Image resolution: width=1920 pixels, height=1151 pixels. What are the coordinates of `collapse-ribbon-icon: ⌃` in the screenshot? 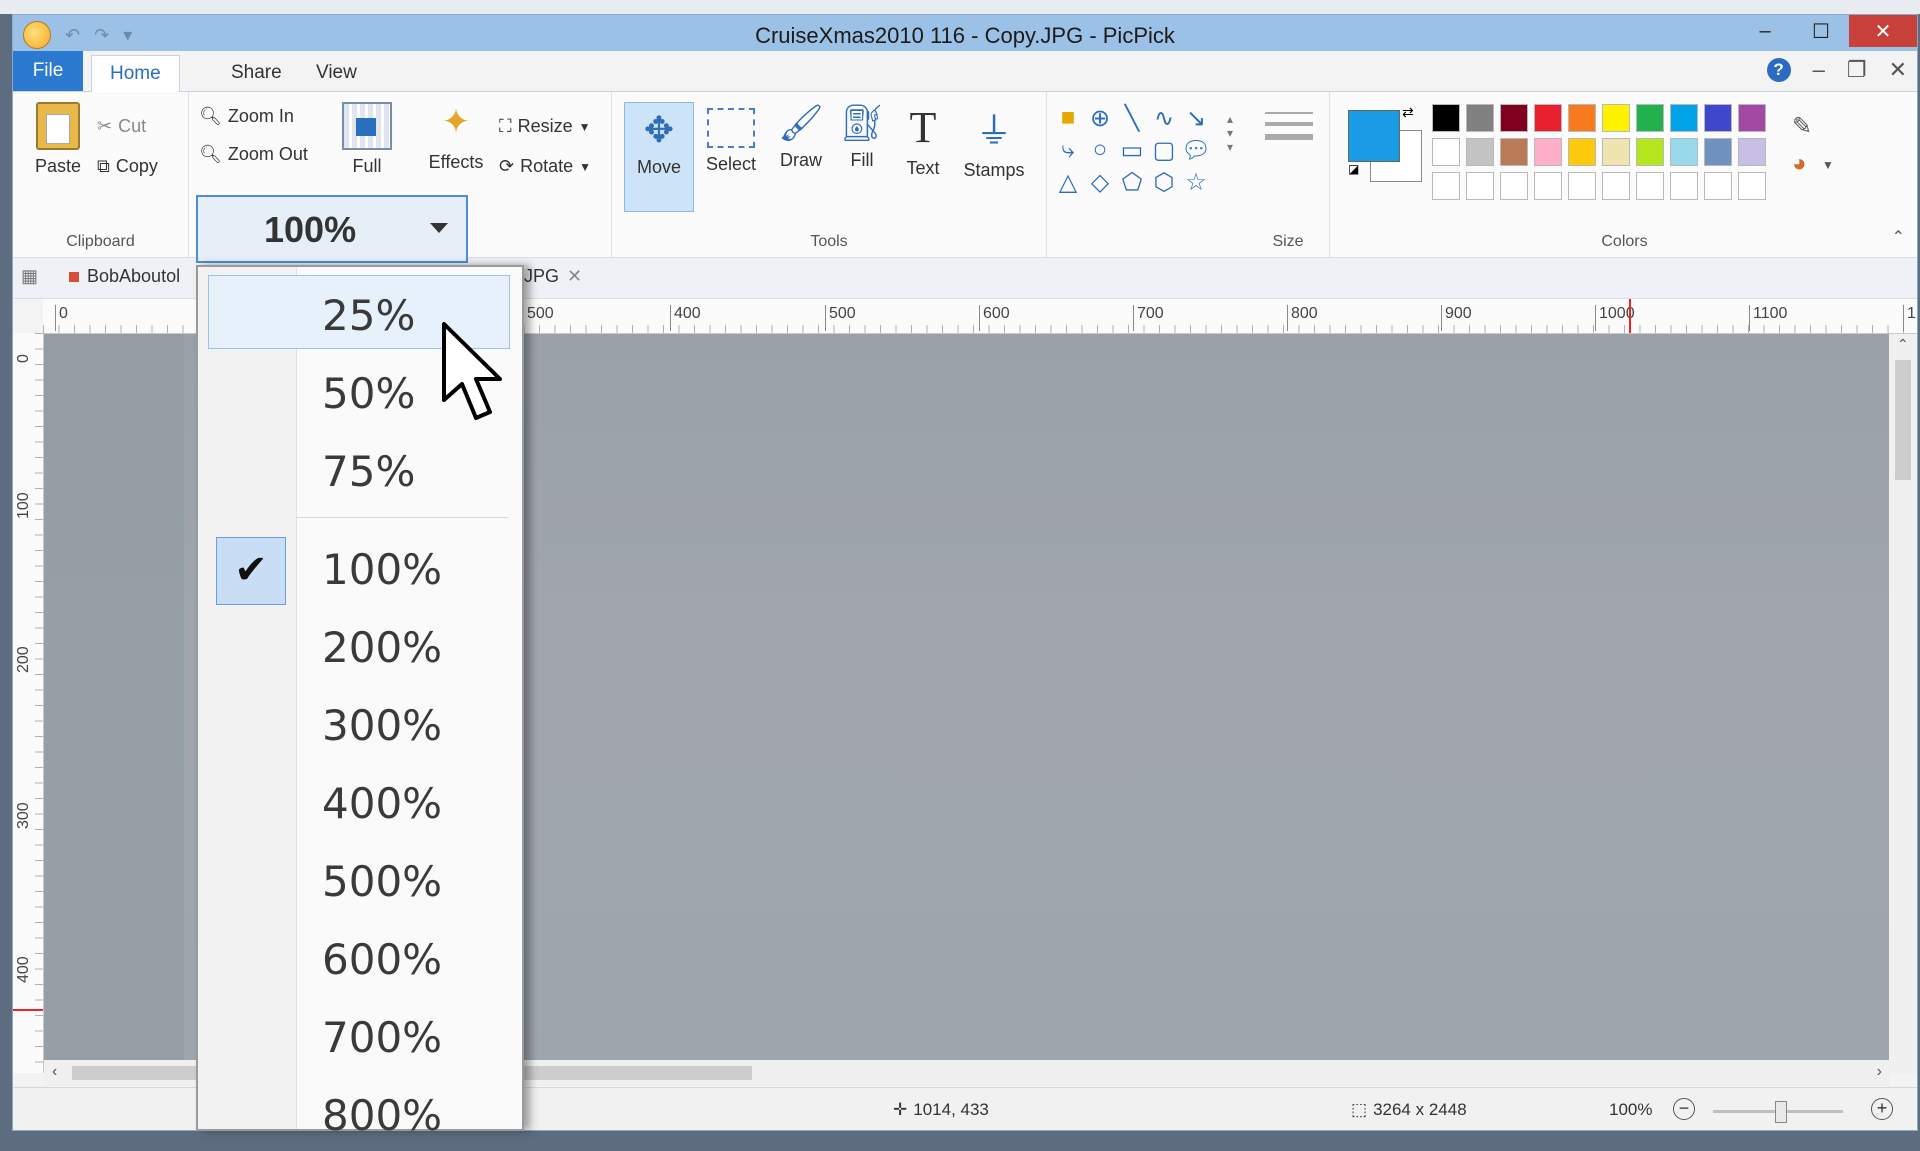 It's located at (1898, 237).